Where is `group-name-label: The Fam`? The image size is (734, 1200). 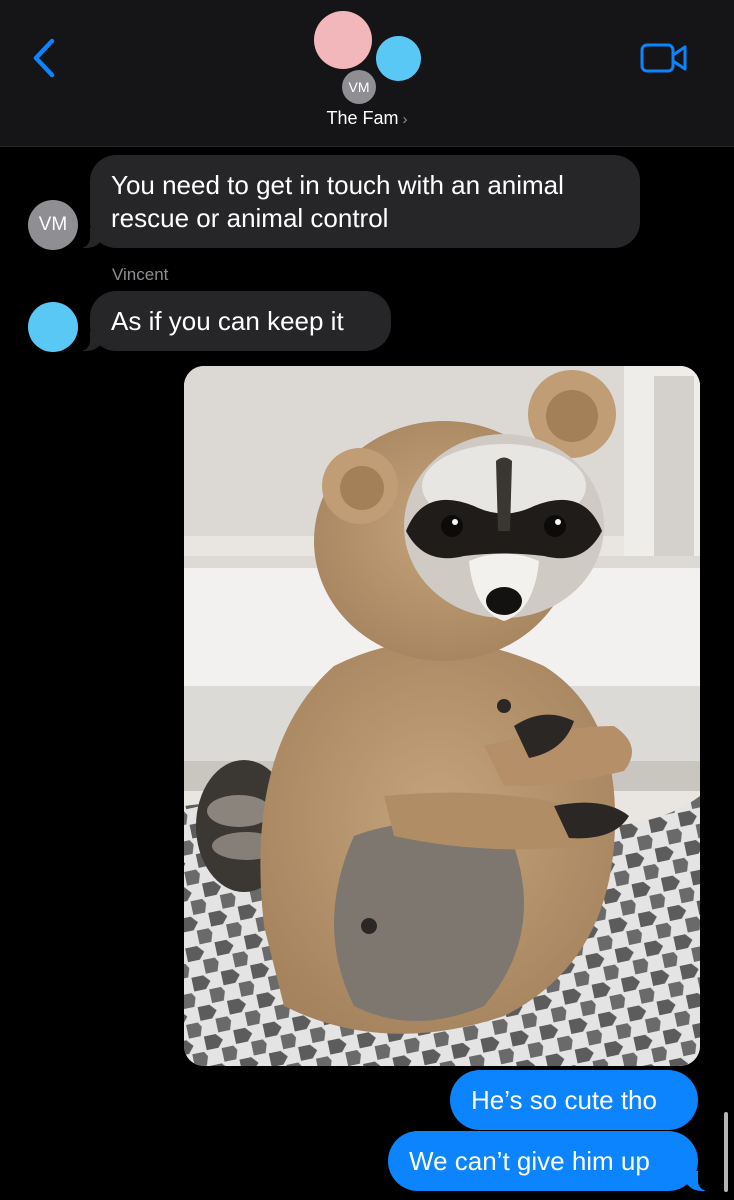
group-name-label: The Fam is located at coordinates (362, 118).